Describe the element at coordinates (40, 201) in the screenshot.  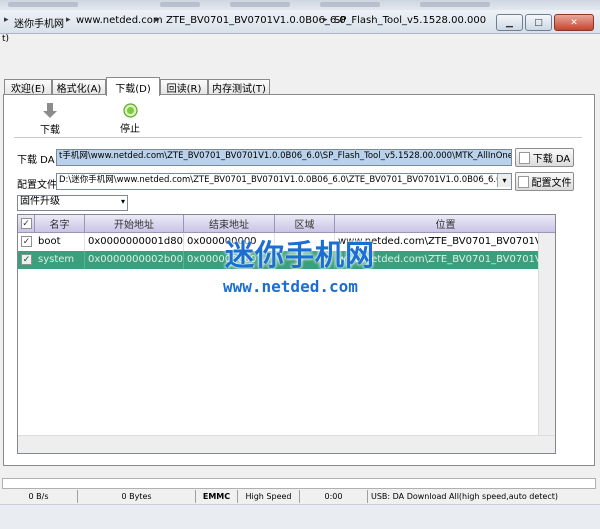
I see `download-mode-value: 固件升级` at that location.